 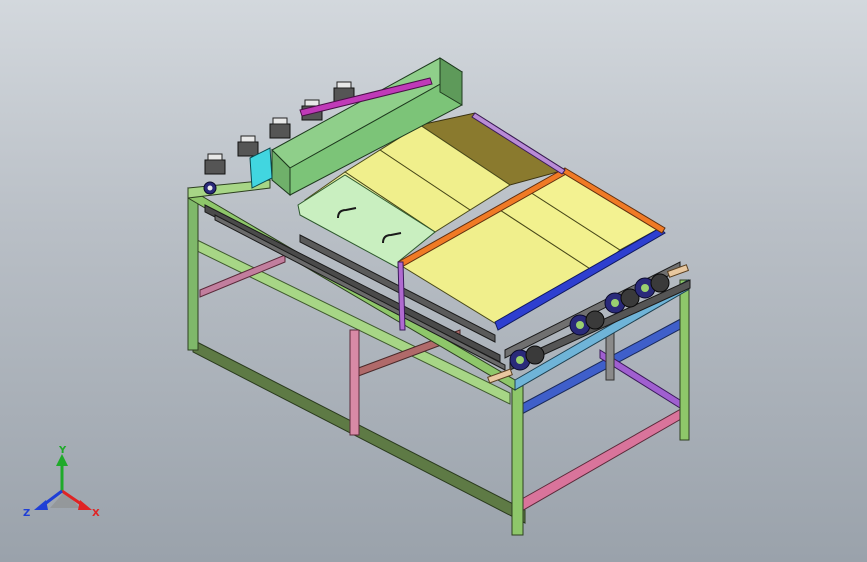 What do you see at coordinates (85, 505) in the screenshot?
I see `x-axis-arrow-icon` at bounding box center [85, 505].